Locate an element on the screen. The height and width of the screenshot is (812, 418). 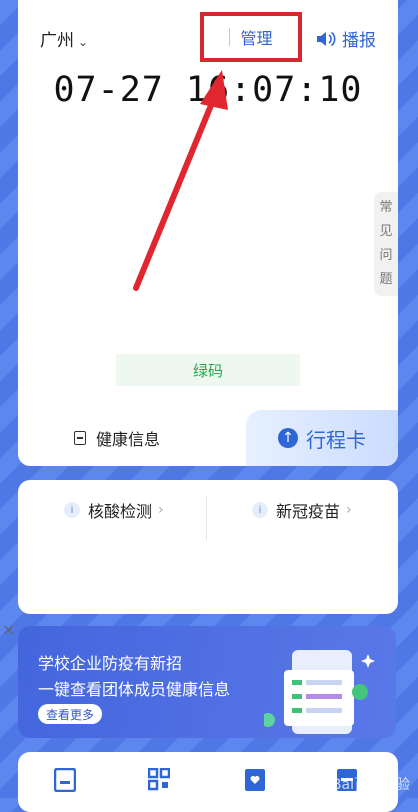
banner-line-1: 学校企业防疫有新招 is located at coordinates (110, 663).